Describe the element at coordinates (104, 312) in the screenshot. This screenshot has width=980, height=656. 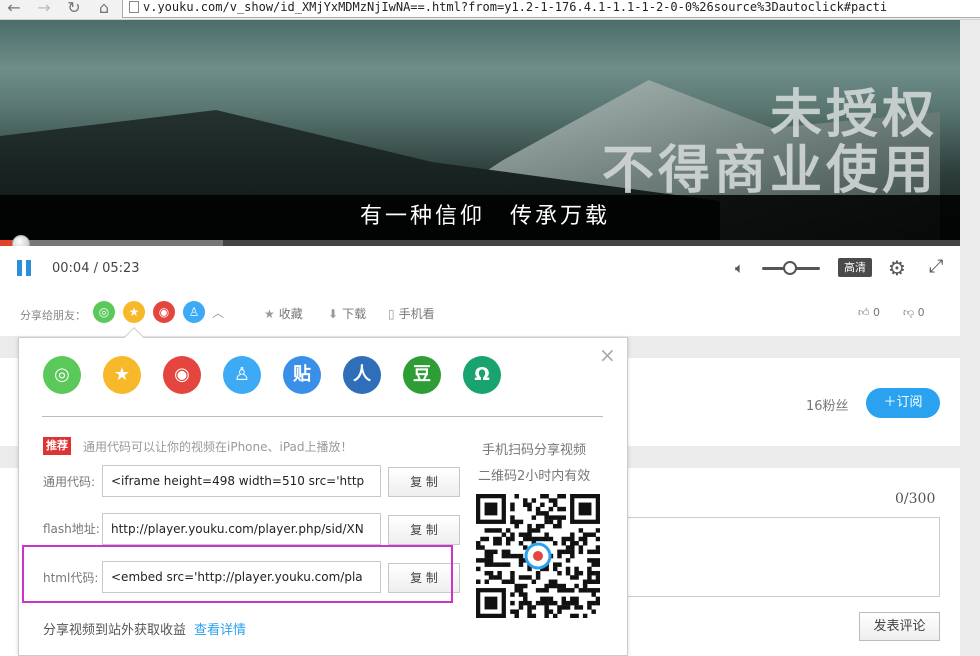
I see `wechat-icon: ◎` at that location.